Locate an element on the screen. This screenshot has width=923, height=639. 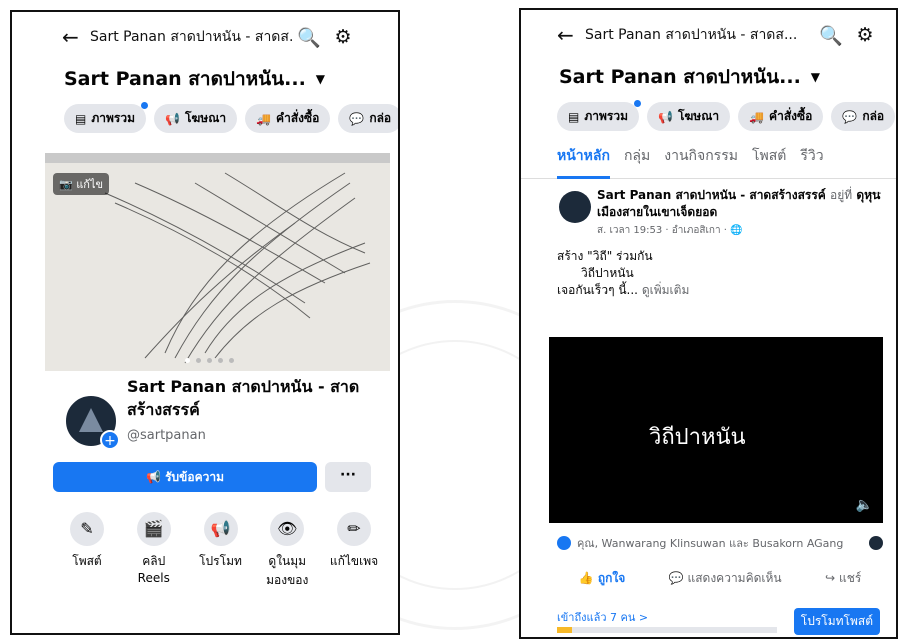
boost-post-button: โปรโมทโพสต์ is located at coordinates (836, 621).